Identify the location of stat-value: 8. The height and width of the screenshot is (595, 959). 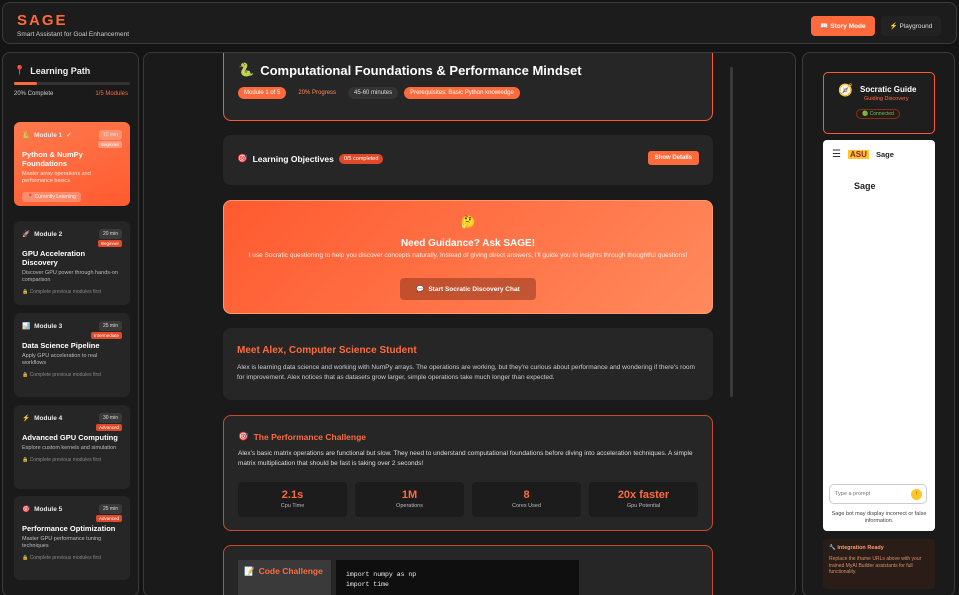
(526, 495).